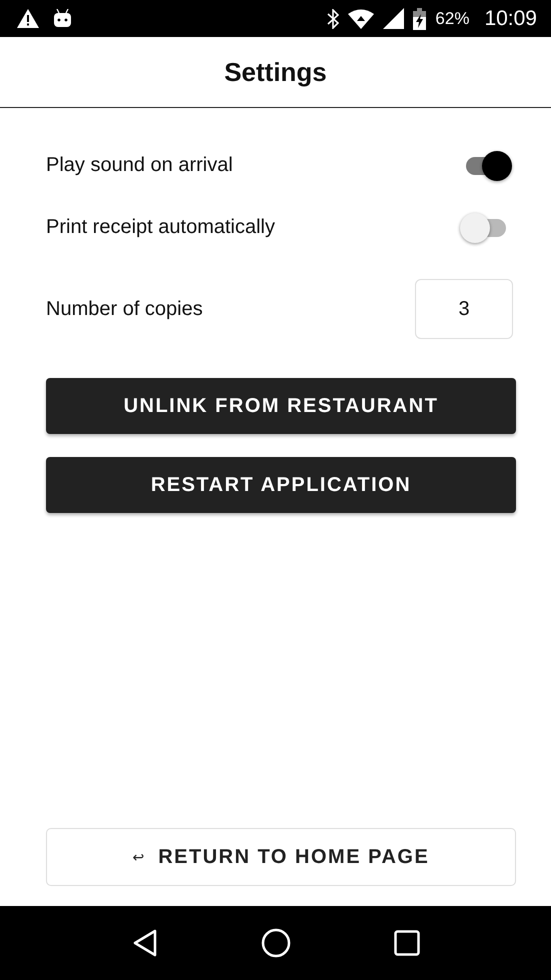 The image size is (551, 980). Describe the element at coordinates (28, 18) in the screenshot. I see `warning-icon` at that location.